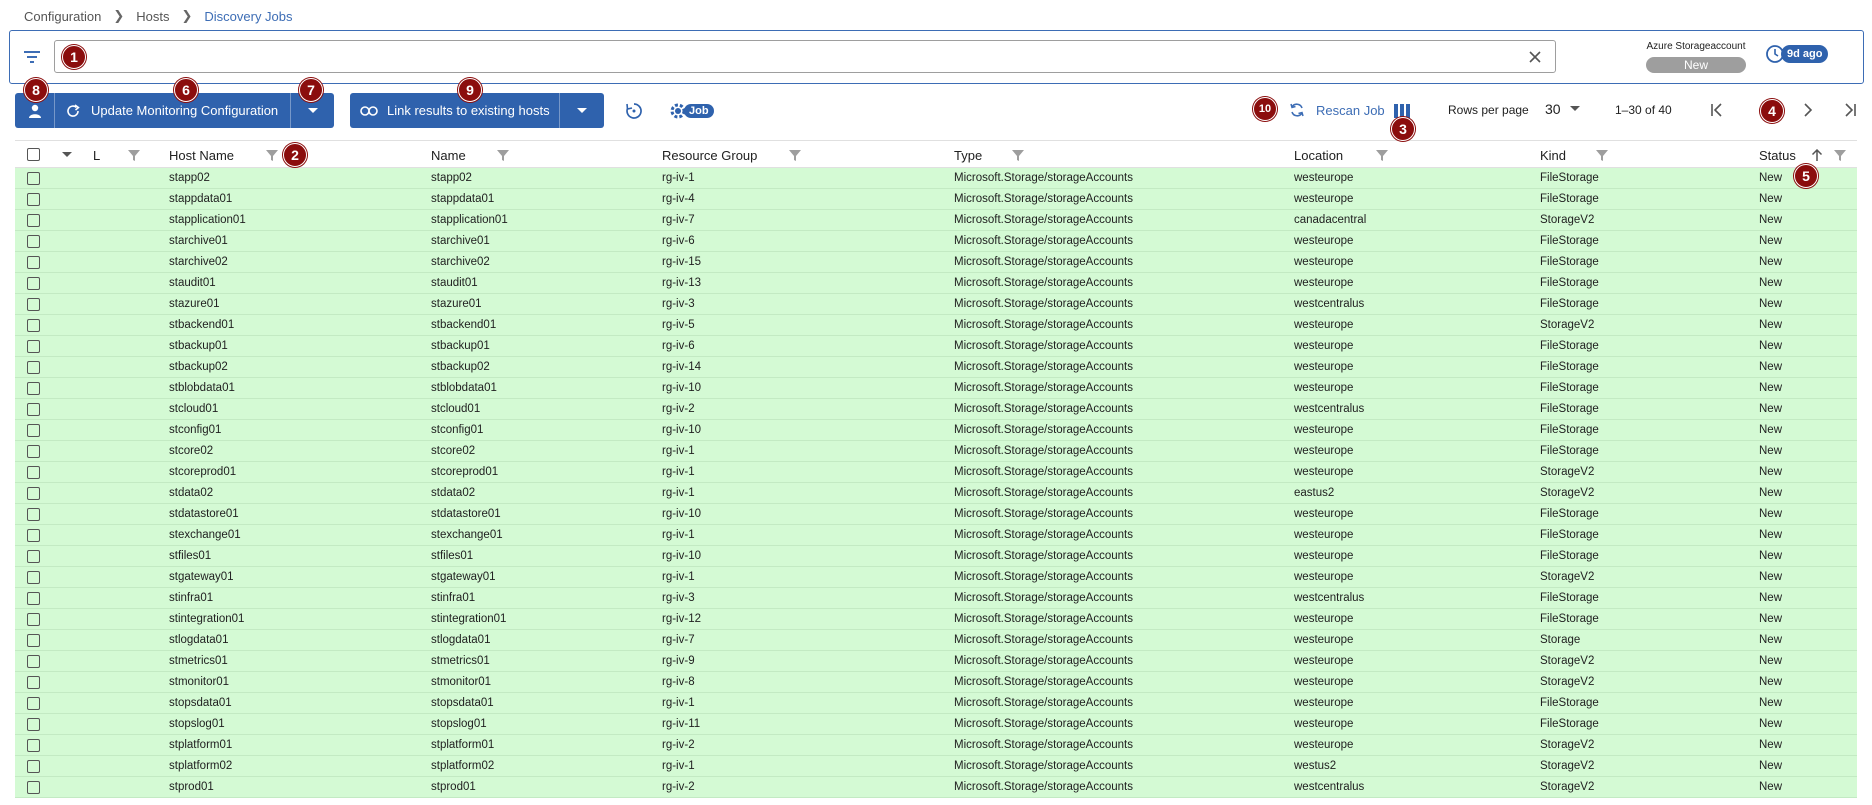 The width and height of the screenshot is (1872, 805). What do you see at coordinates (1569, 451) in the screenshot?
I see `cell-kind: FileStorage` at bounding box center [1569, 451].